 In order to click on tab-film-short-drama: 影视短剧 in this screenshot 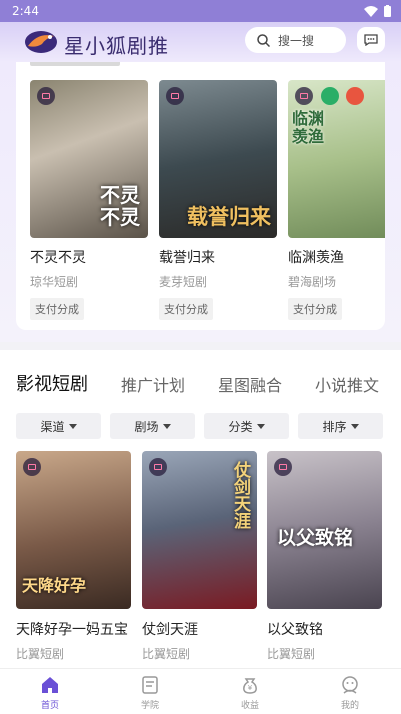, I will do `click(52, 383)`.